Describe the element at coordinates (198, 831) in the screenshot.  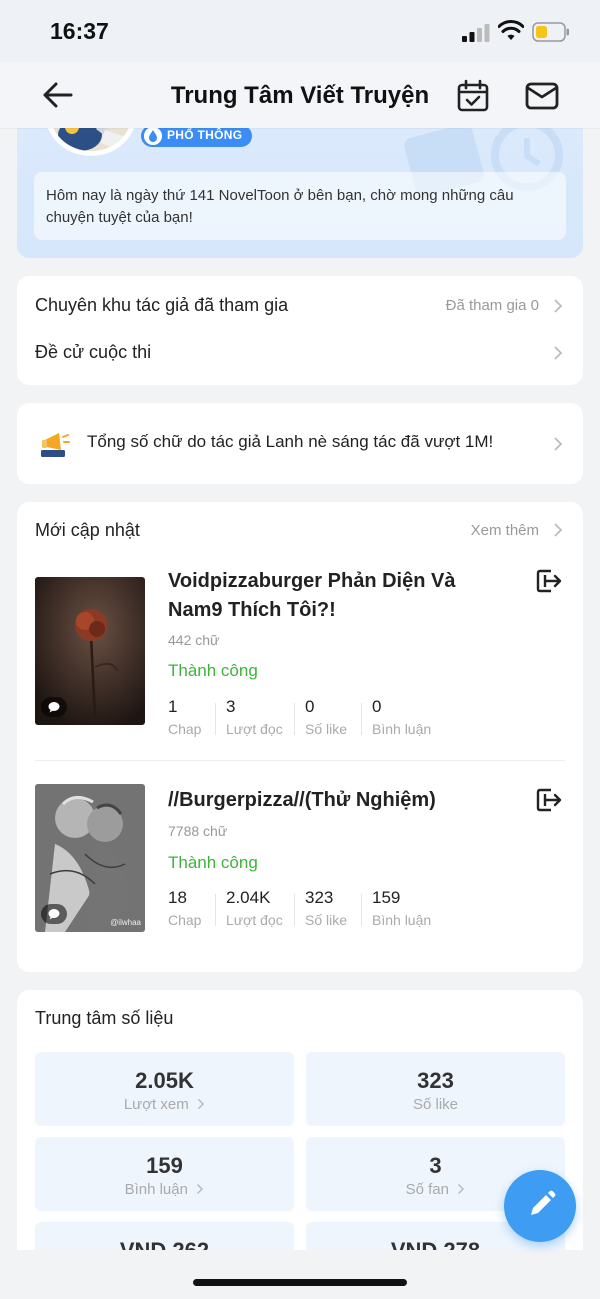
I see `story-word-count: 7788 chữ` at that location.